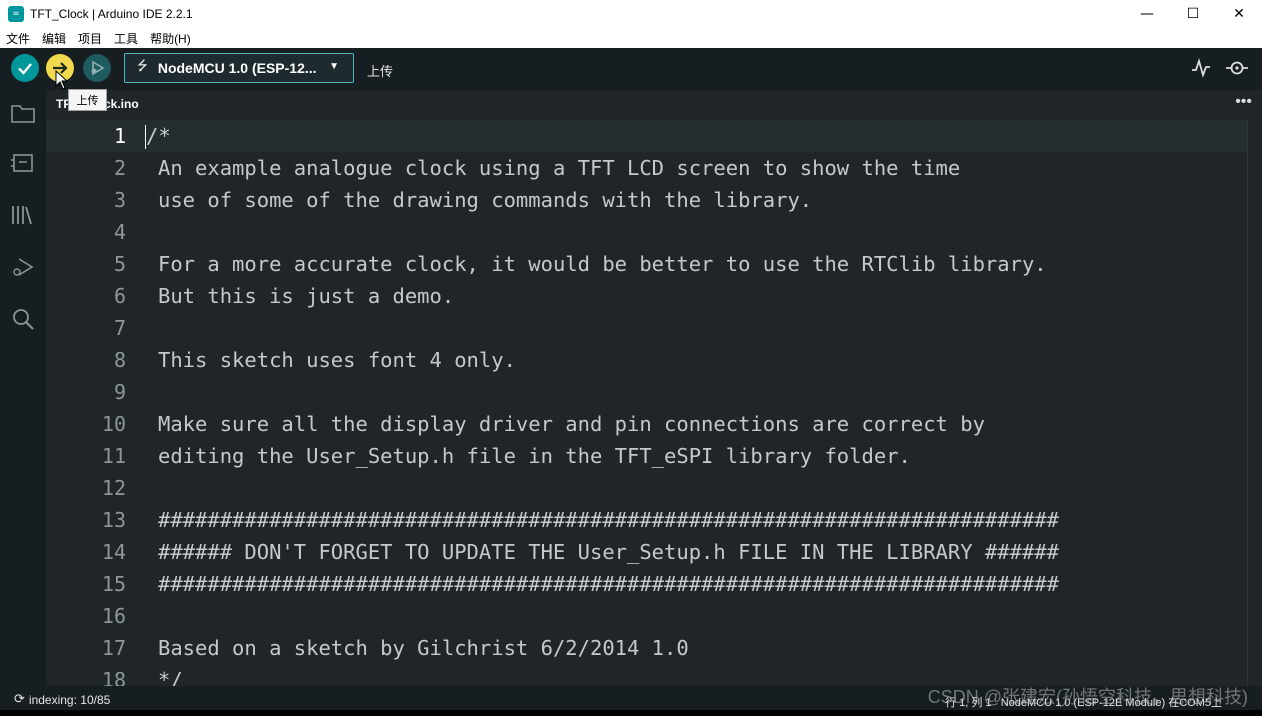 Image resolution: width=1262 pixels, height=716 pixels. I want to click on line-number: 10, so click(113, 424).